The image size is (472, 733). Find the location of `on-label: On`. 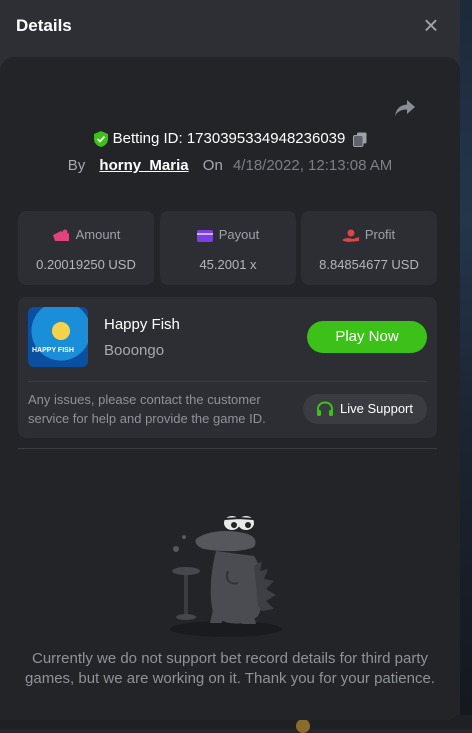

on-label: On is located at coordinates (212, 165).